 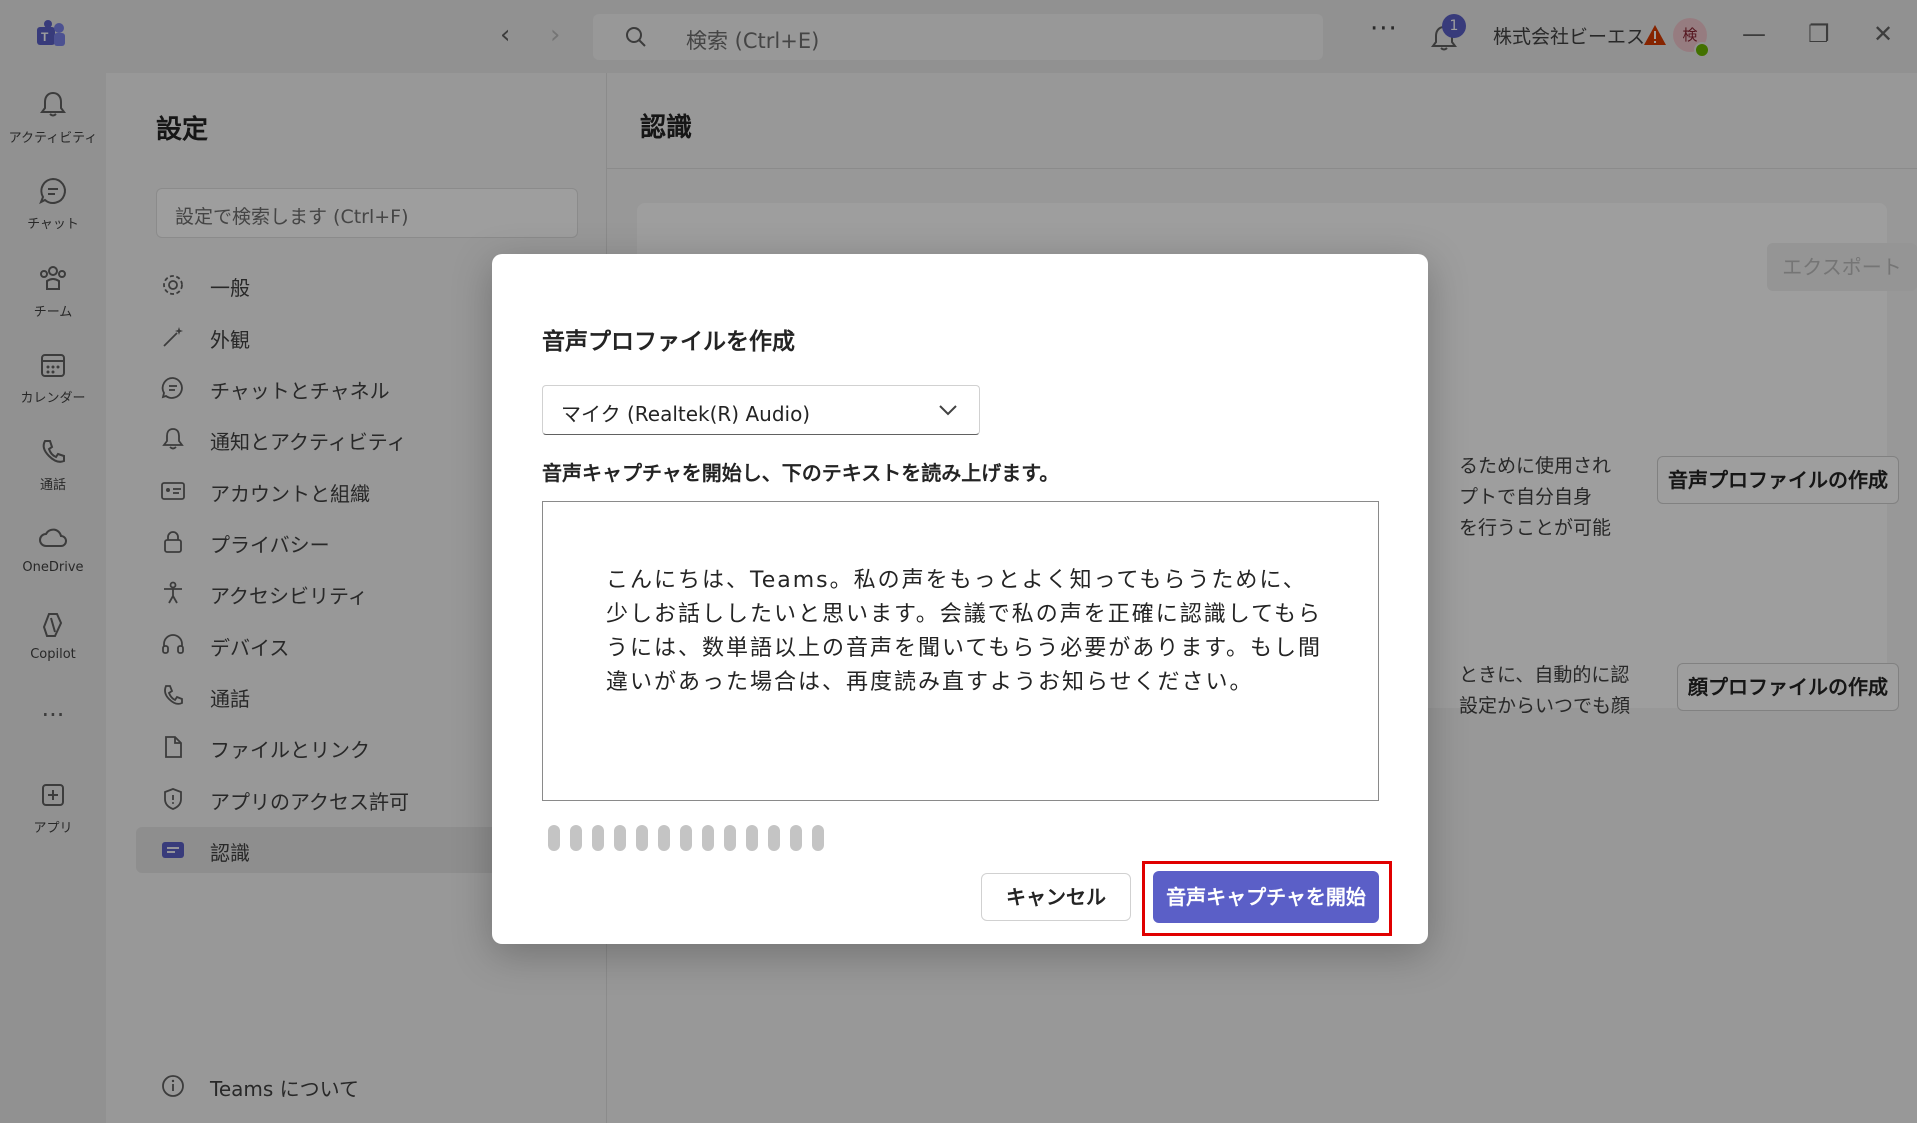 What do you see at coordinates (801, 473) in the screenshot?
I see `dialog-instruction: 音声キャプチャを開始し、下のテキストを読み上げます。` at bounding box center [801, 473].